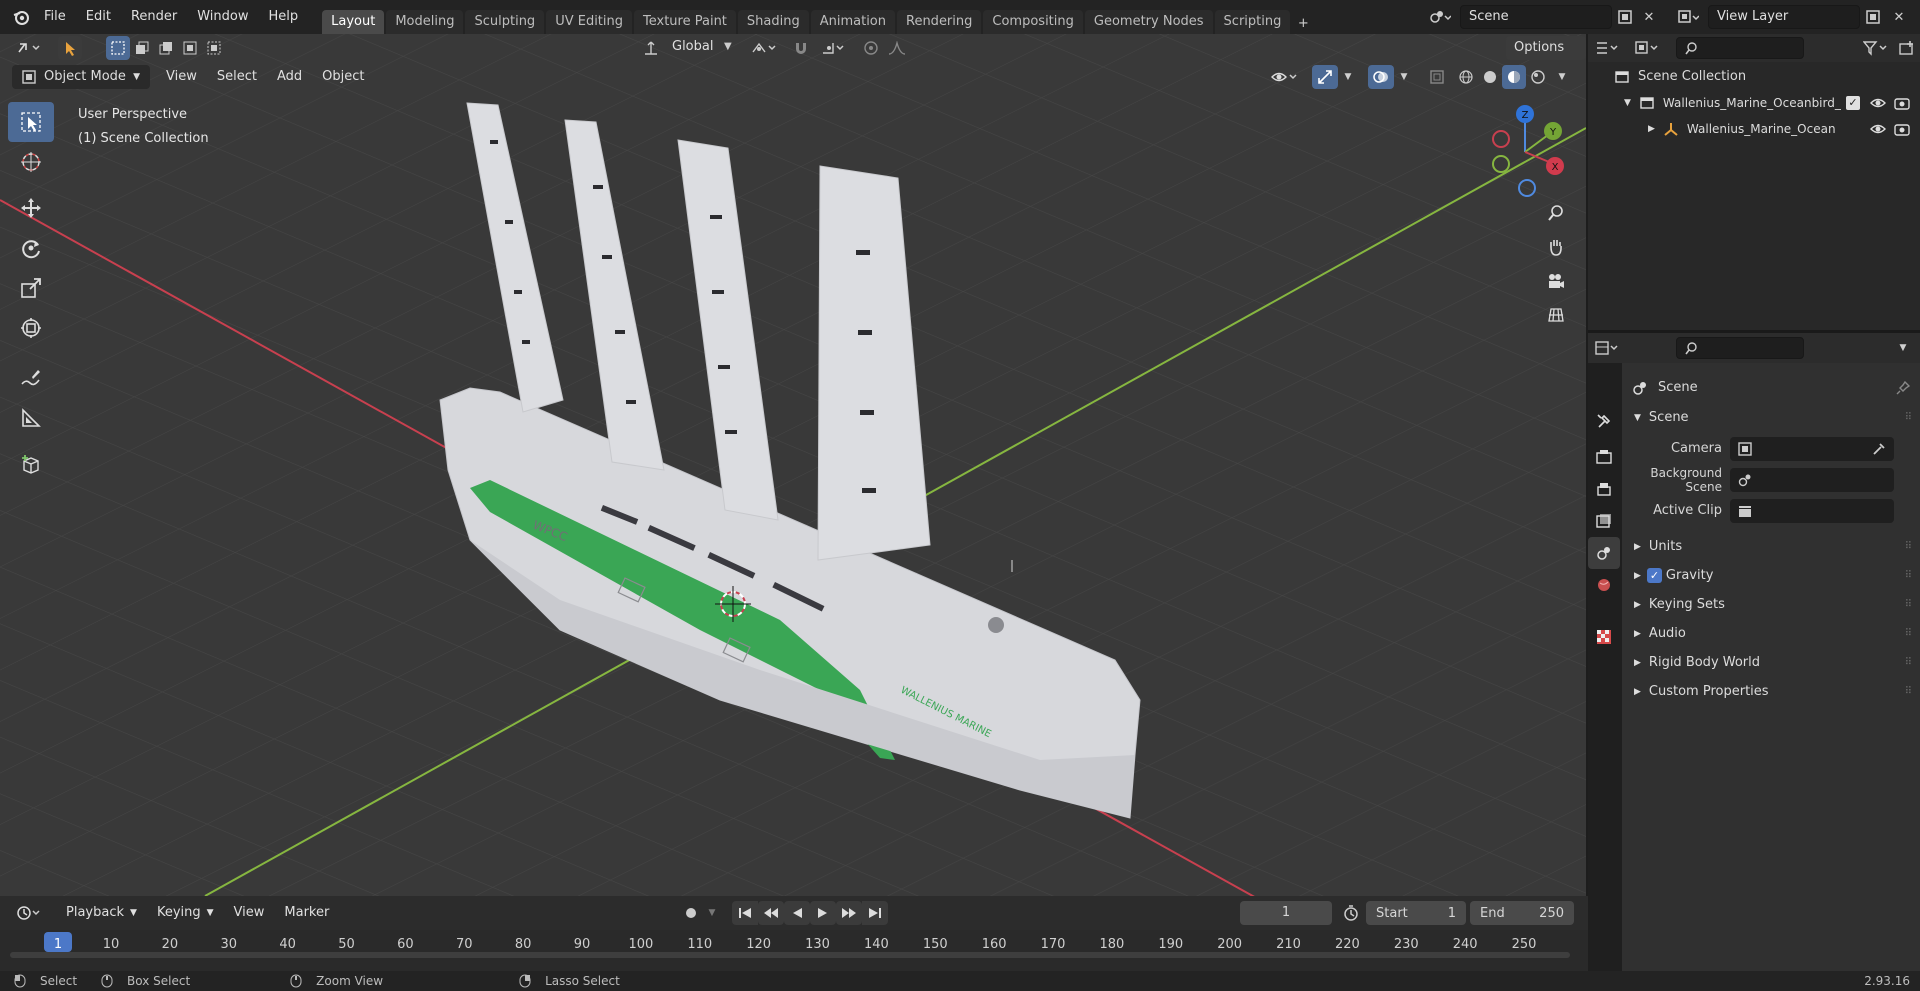  Describe the element at coordinates (875, 913) in the screenshot. I see `jump-end-icon` at that location.